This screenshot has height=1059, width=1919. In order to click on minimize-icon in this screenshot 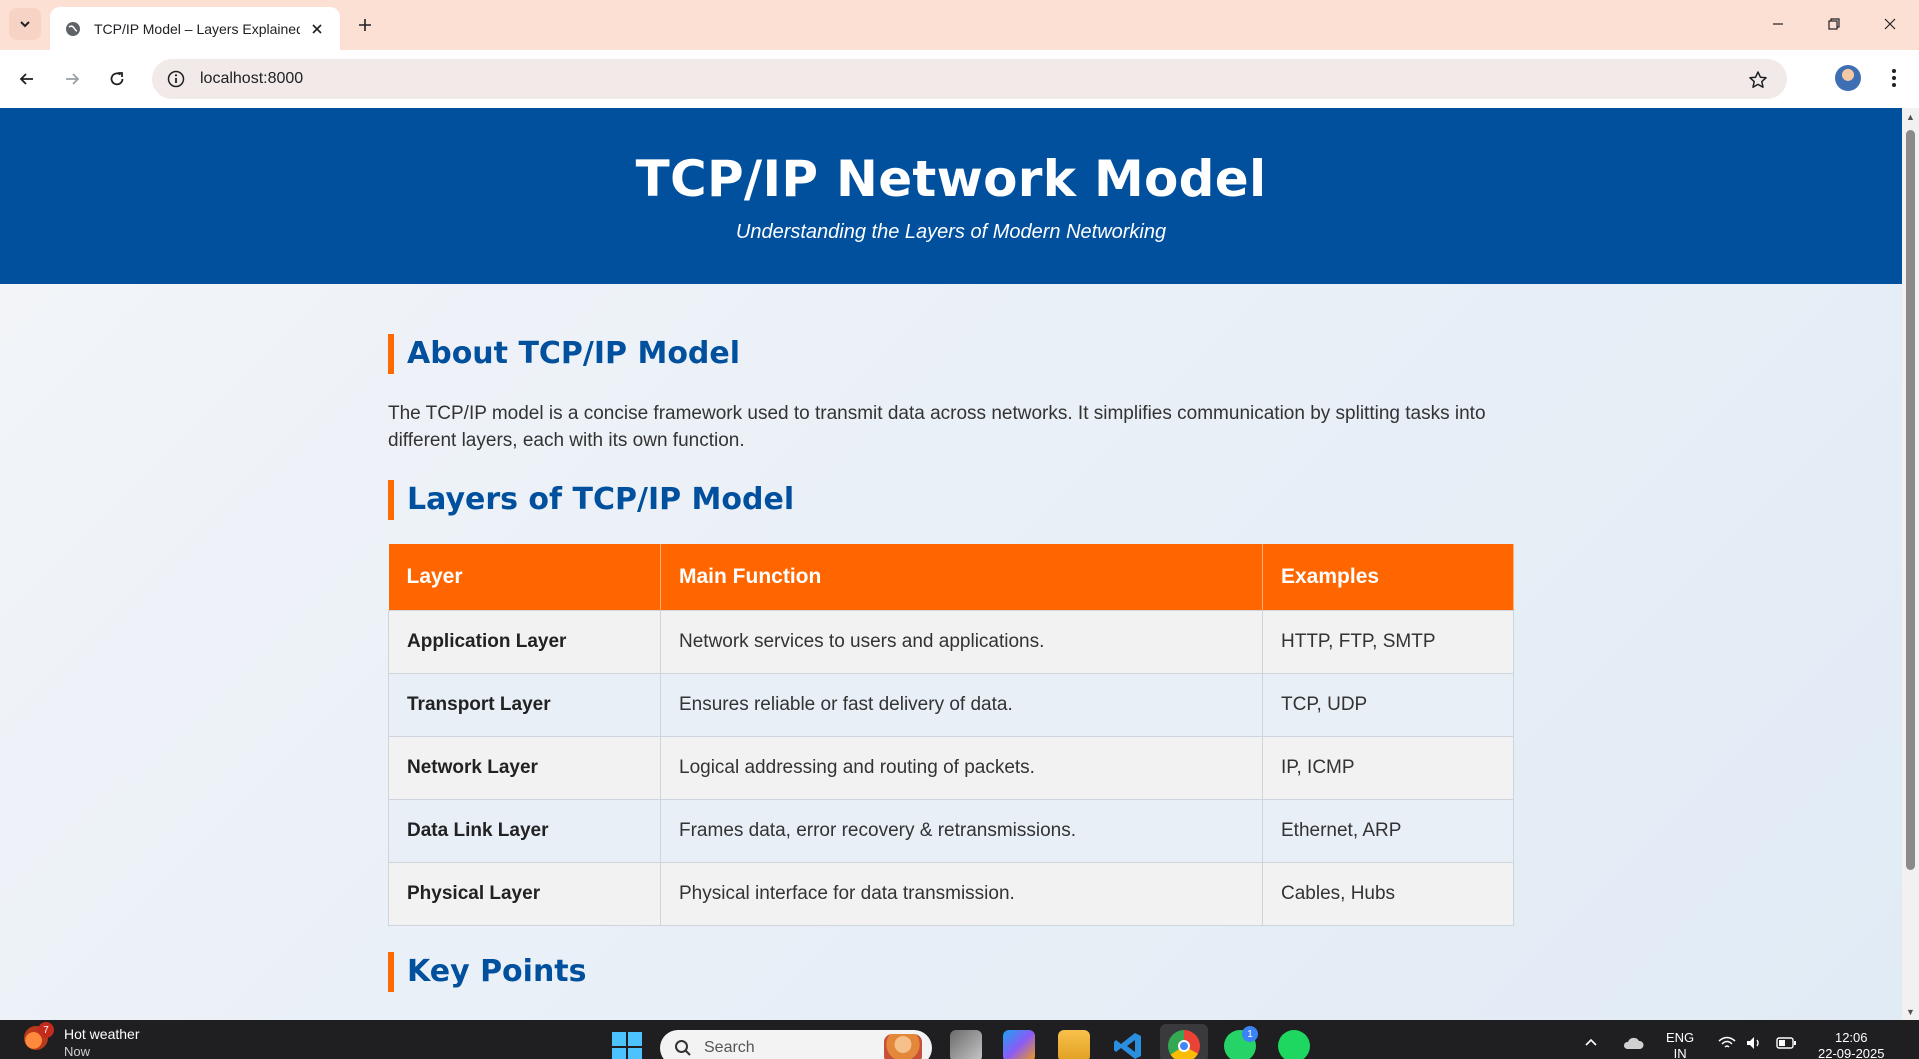, I will do `click(1778, 24)`.